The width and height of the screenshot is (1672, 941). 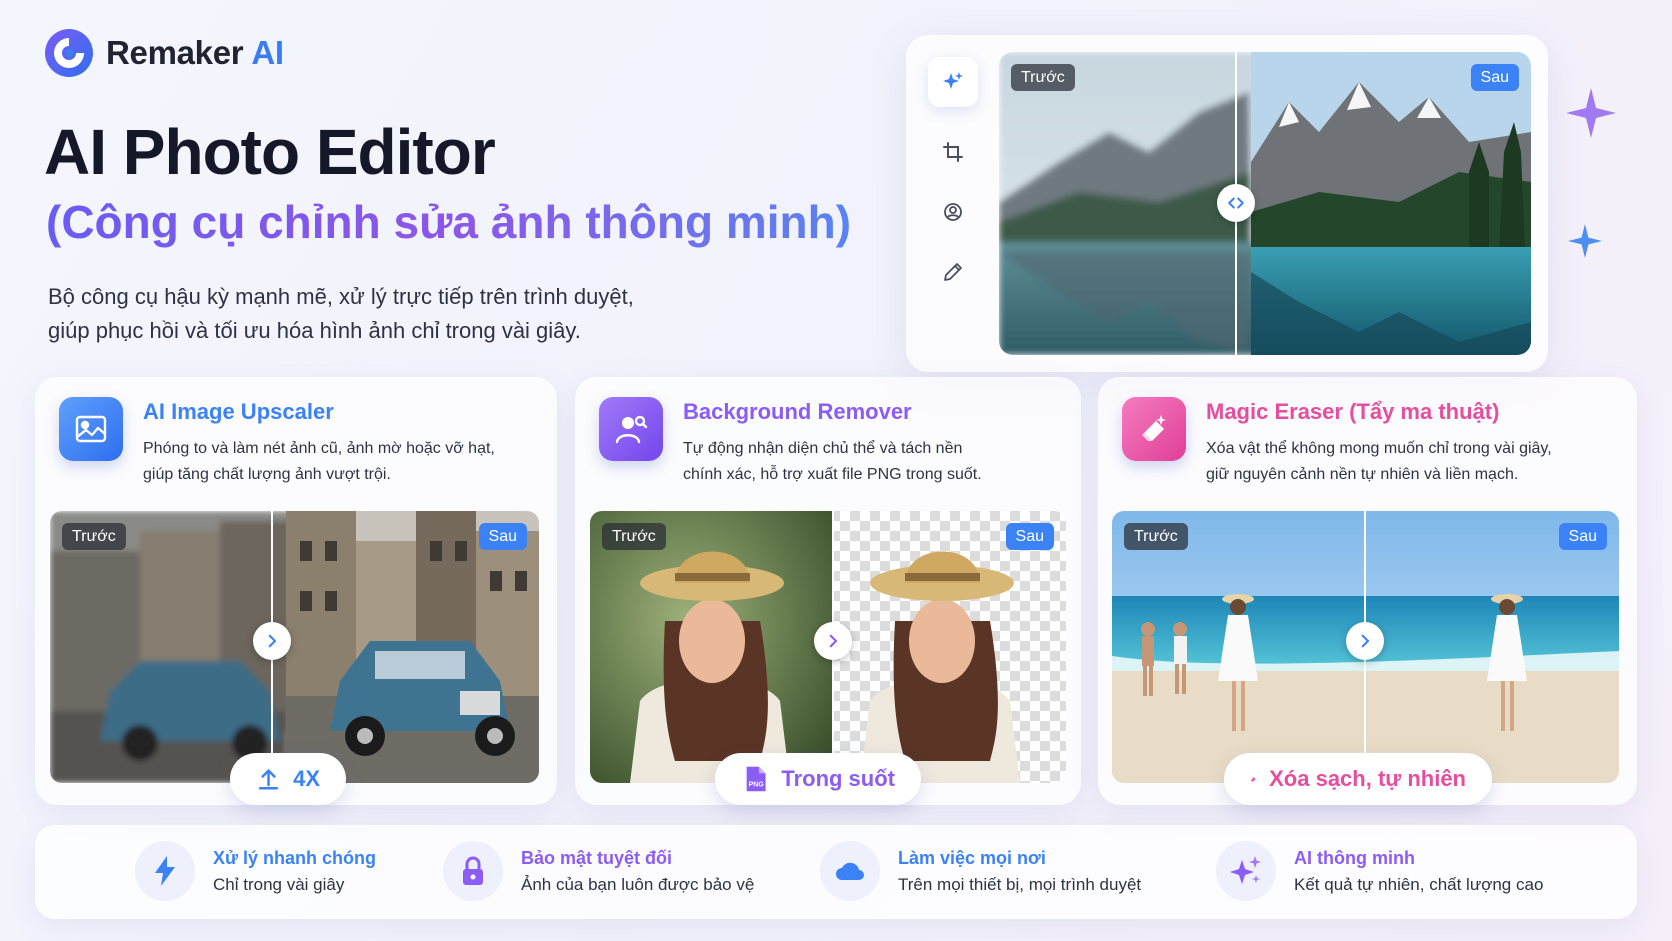 I want to click on bg-remover-slider-handle, so click(x=833, y=641).